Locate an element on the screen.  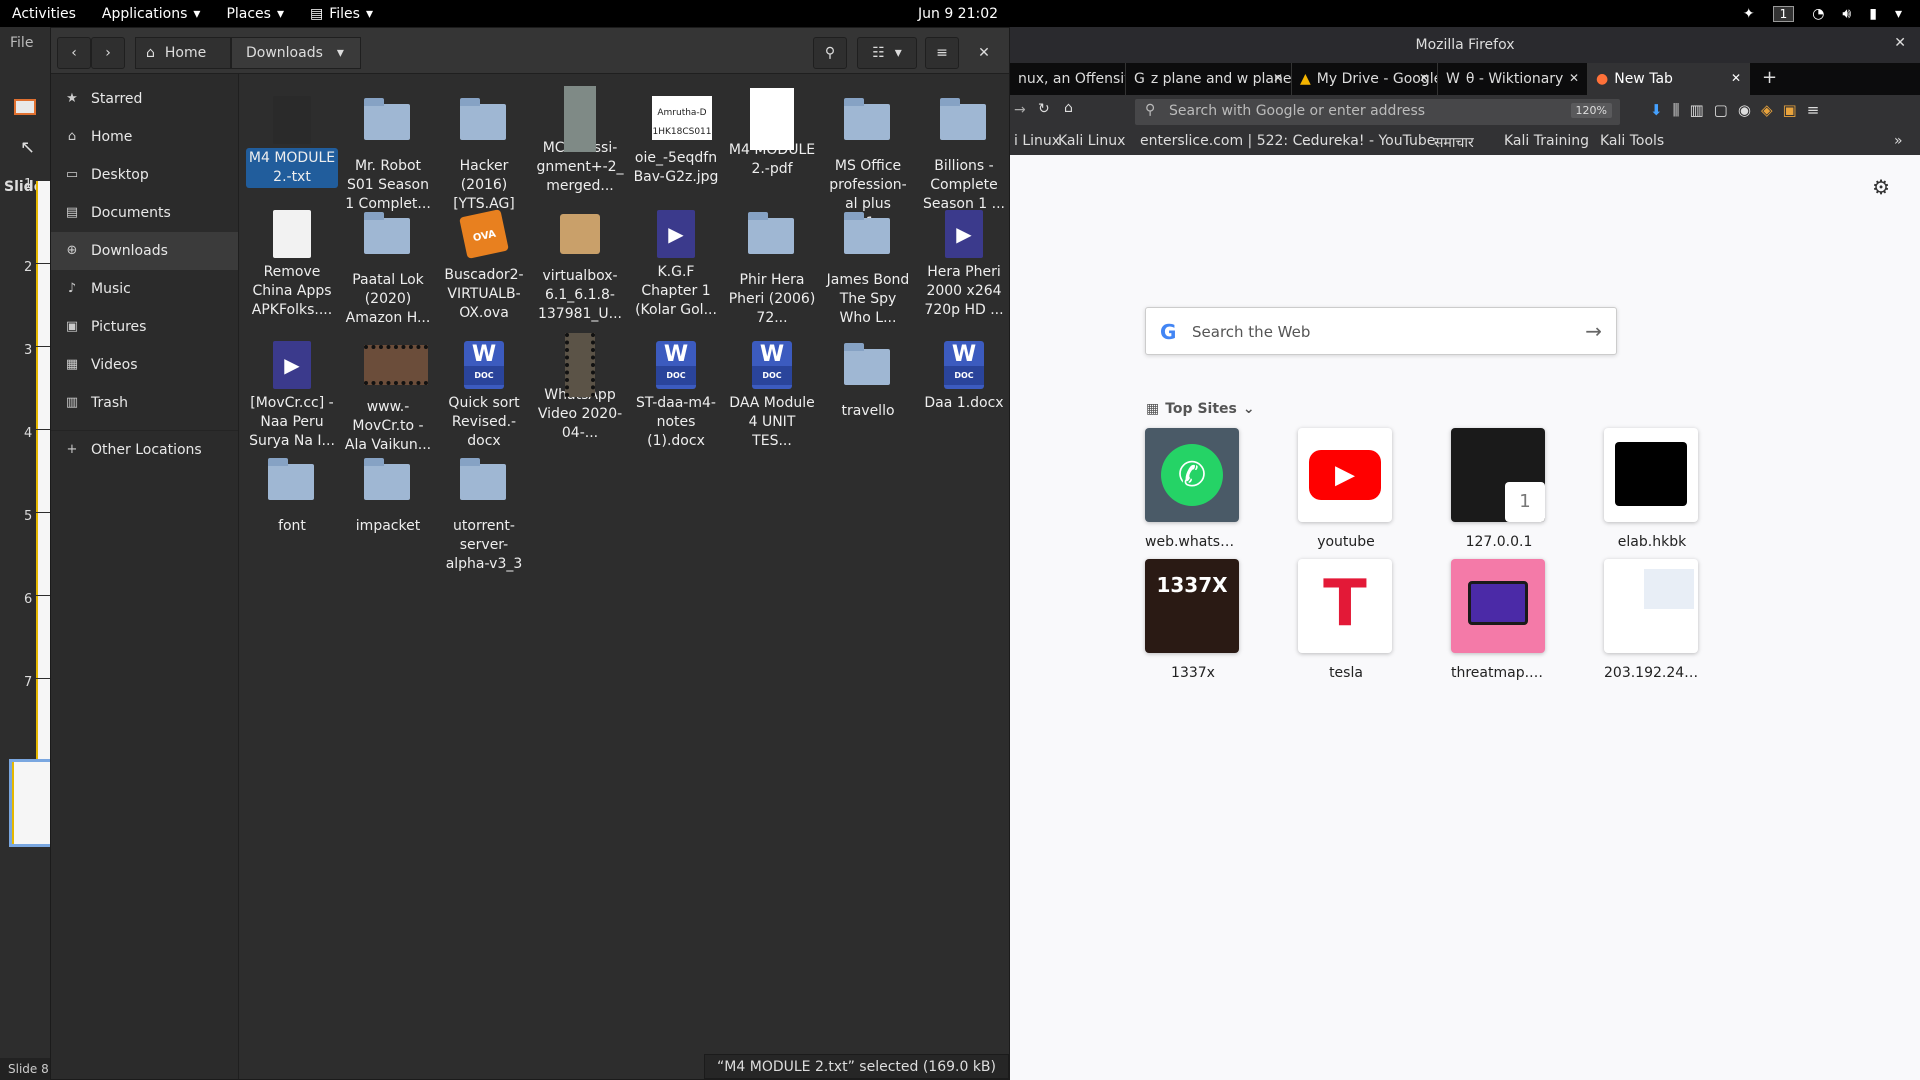
hamburger-icon: ≡ is located at coordinates (1813, 110).